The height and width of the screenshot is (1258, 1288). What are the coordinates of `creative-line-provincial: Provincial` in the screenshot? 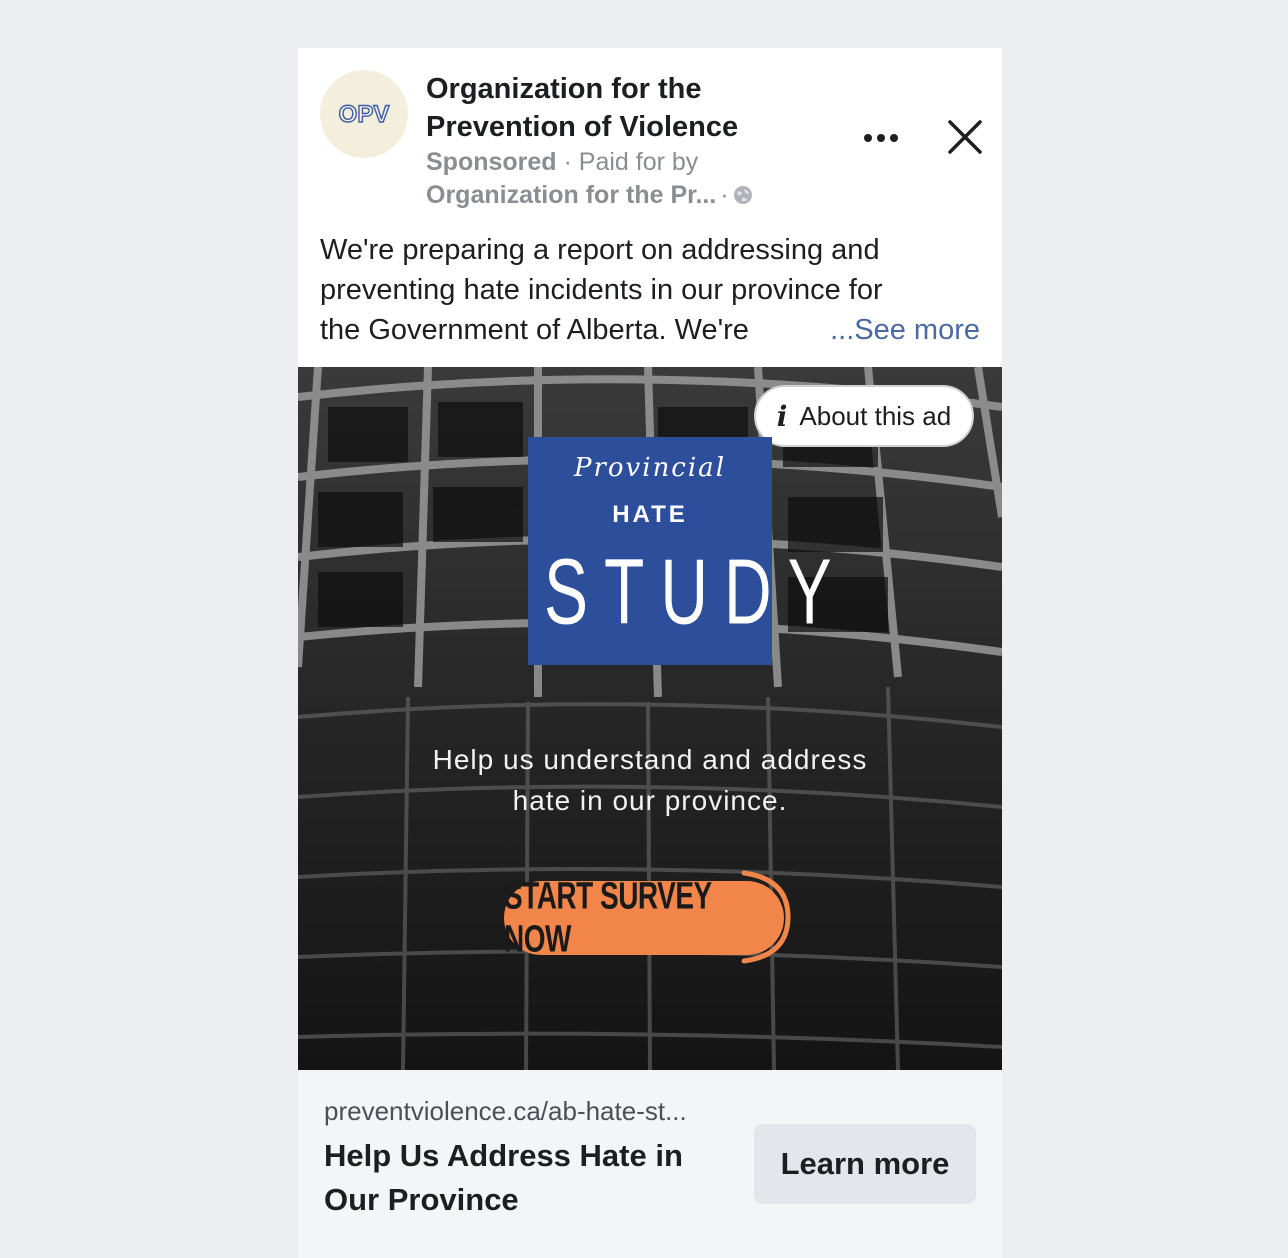 It's located at (650, 468).